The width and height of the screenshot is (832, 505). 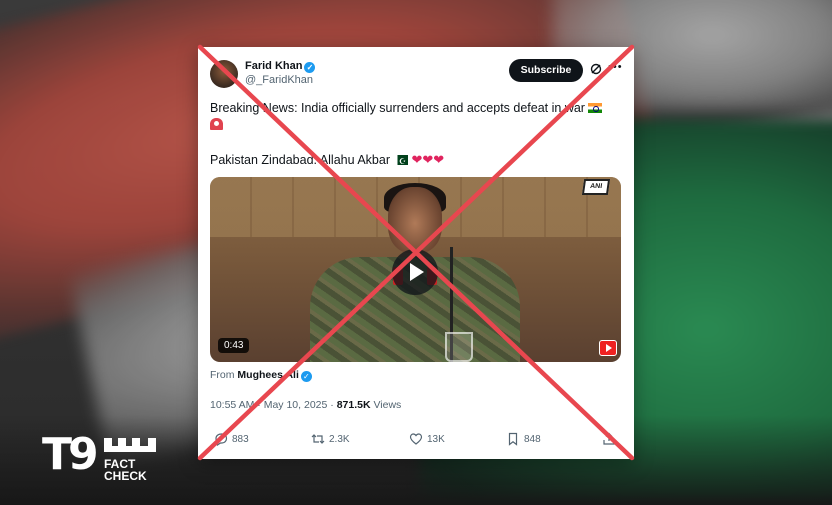 I want to click on reply-count: 883, so click(x=240, y=439).